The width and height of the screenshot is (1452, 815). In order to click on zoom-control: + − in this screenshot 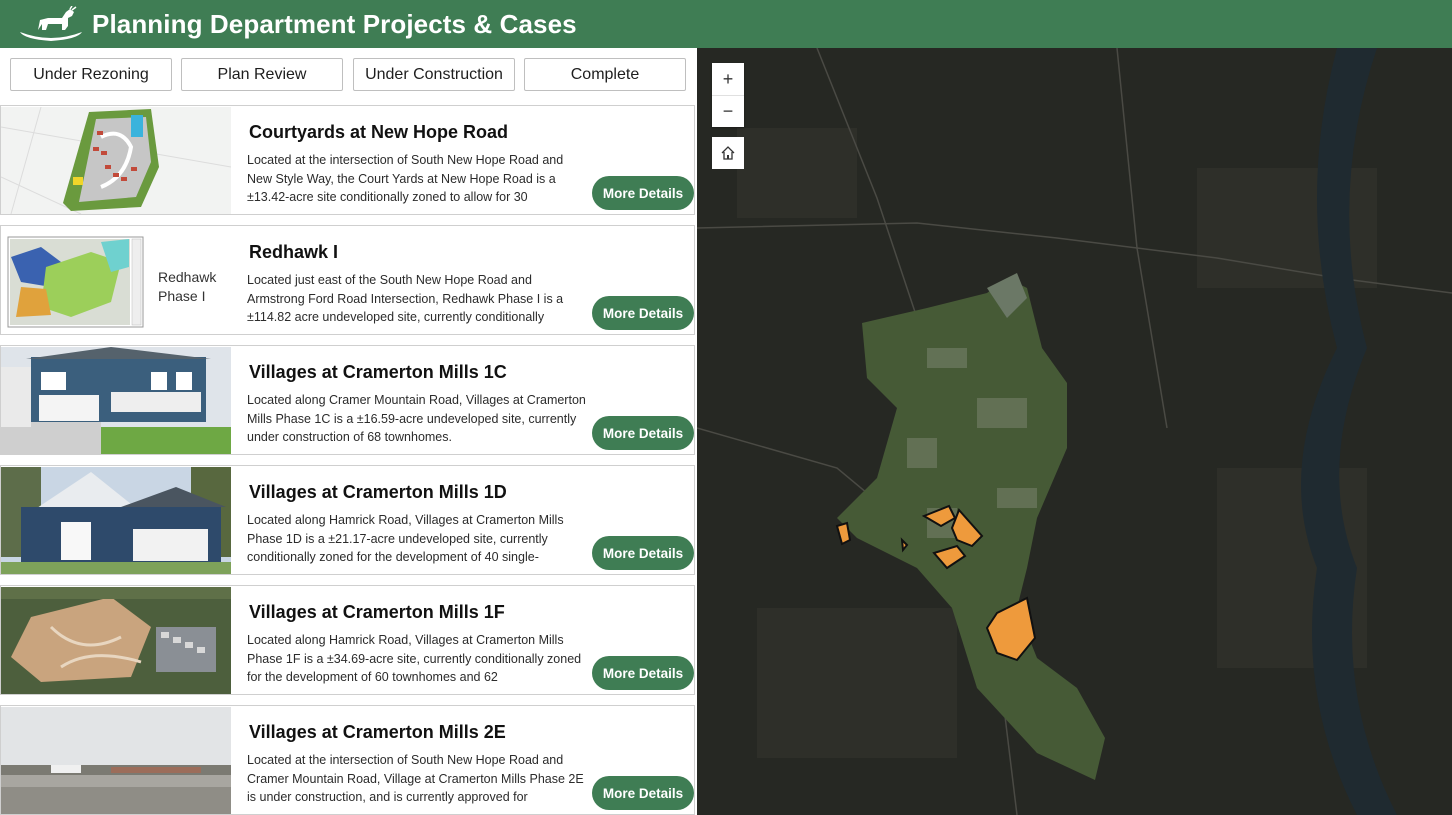, I will do `click(728, 95)`.